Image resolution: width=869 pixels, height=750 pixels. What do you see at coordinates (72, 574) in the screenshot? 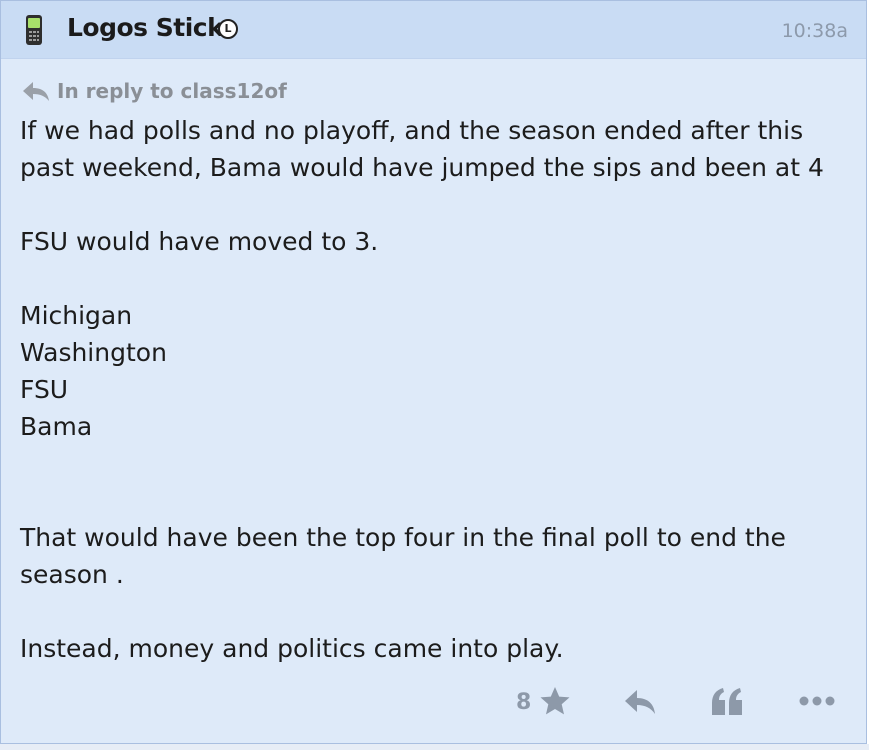
I see `body-line: season .` at bounding box center [72, 574].